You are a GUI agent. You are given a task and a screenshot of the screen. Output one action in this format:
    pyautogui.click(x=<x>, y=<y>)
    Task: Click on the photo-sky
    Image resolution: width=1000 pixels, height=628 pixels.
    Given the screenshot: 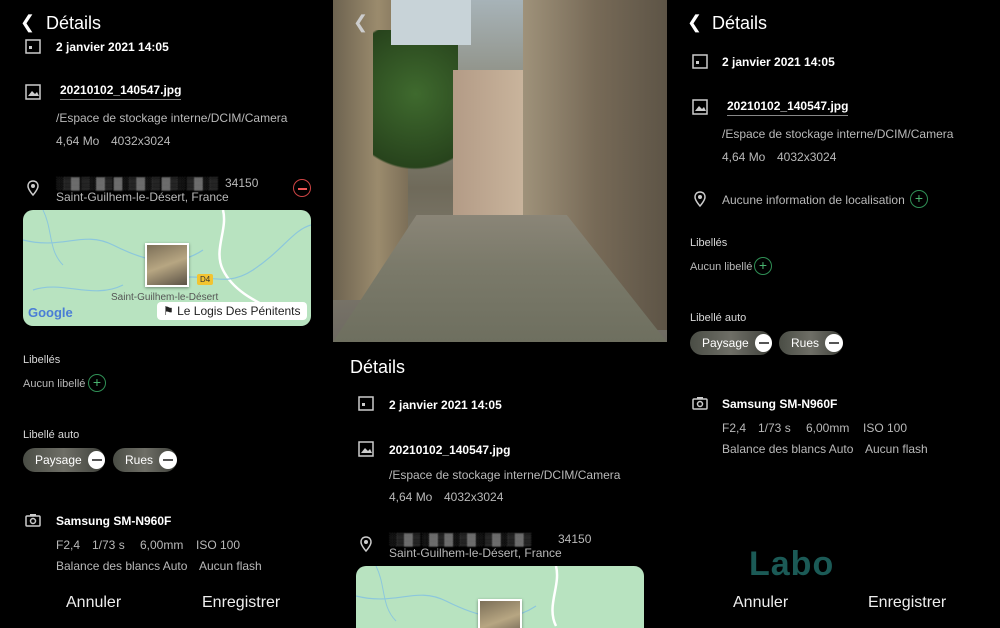 What is the action you would take?
    pyautogui.click(x=431, y=22)
    